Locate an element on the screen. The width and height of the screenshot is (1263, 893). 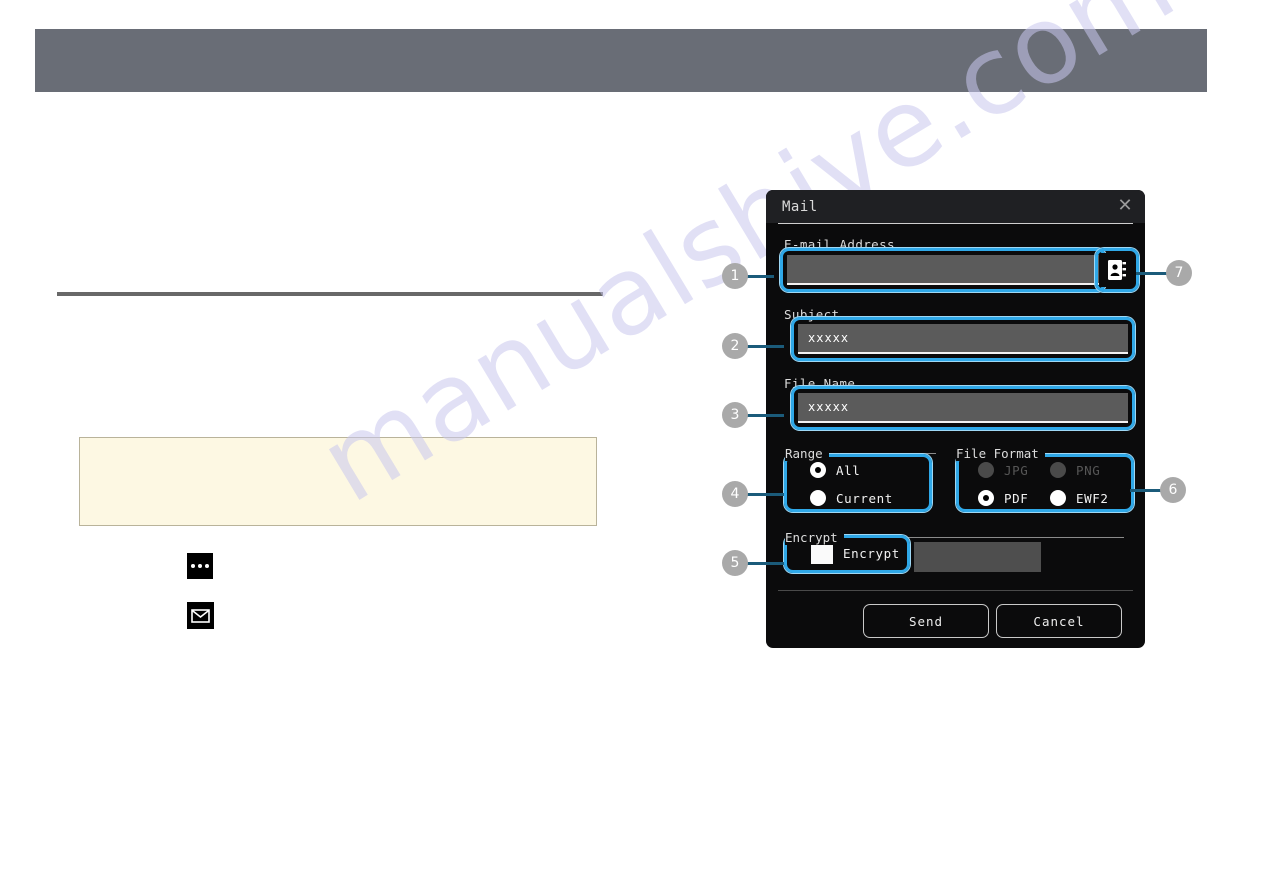
format-option-png: PNG is located at coordinates (1075, 470).